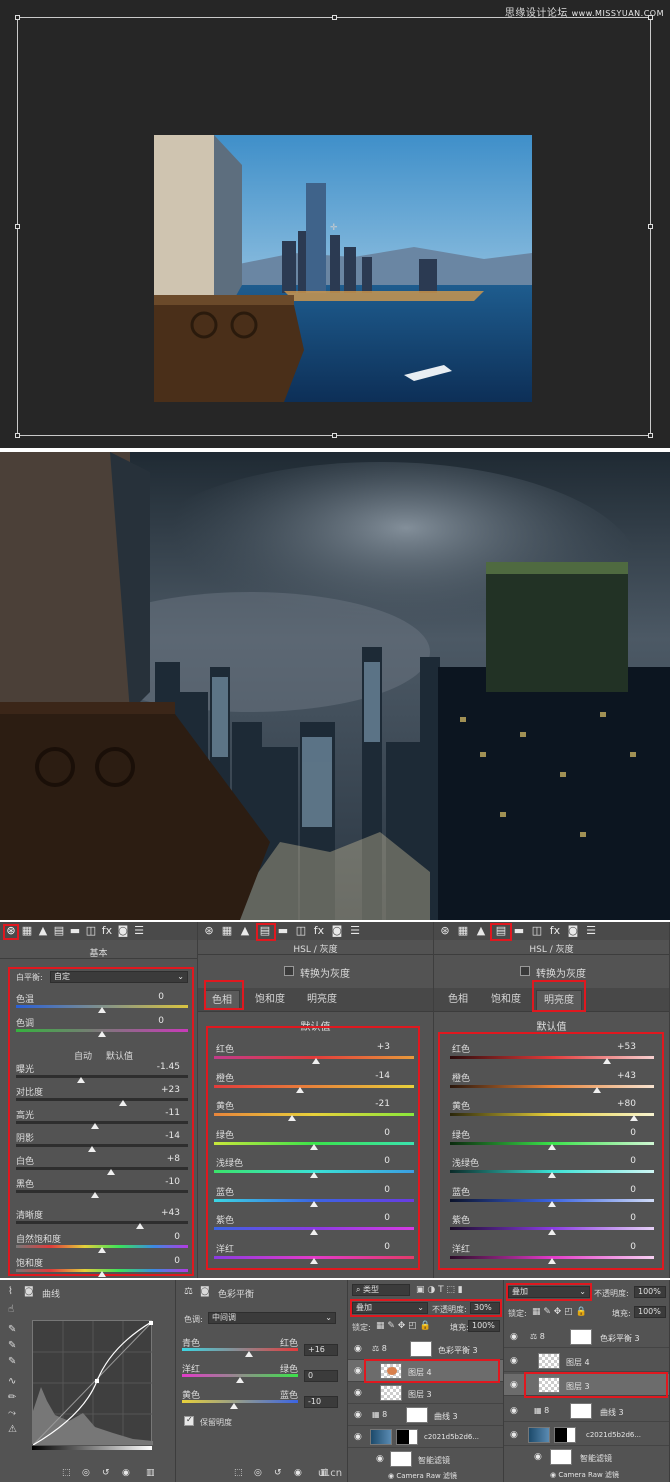  Describe the element at coordinates (12, 1413) in the screenshot. I see `smooth-icon: ⤳` at that location.